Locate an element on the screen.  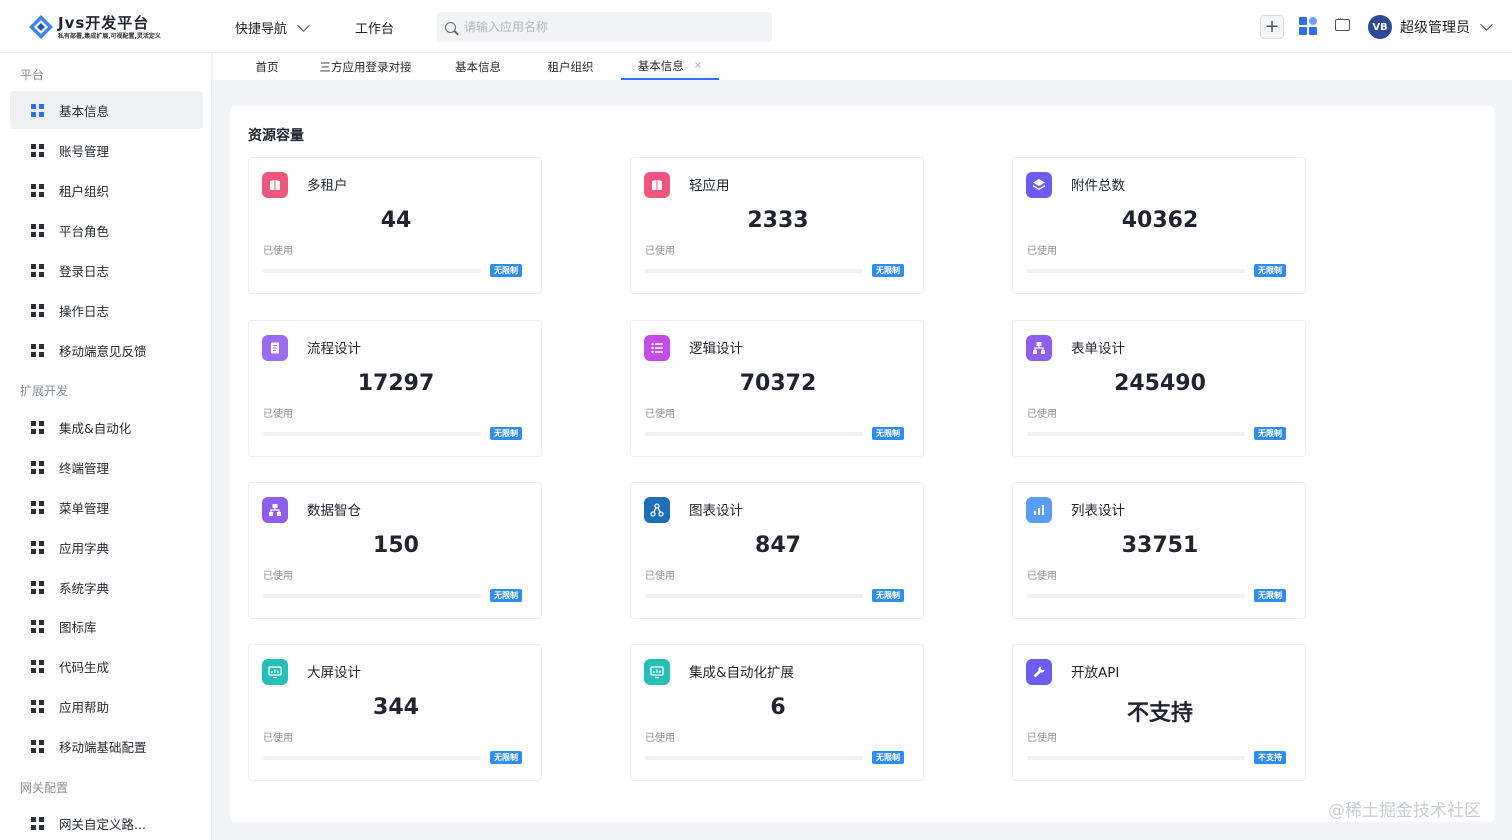
plus-icon: + is located at coordinates (1272, 26).